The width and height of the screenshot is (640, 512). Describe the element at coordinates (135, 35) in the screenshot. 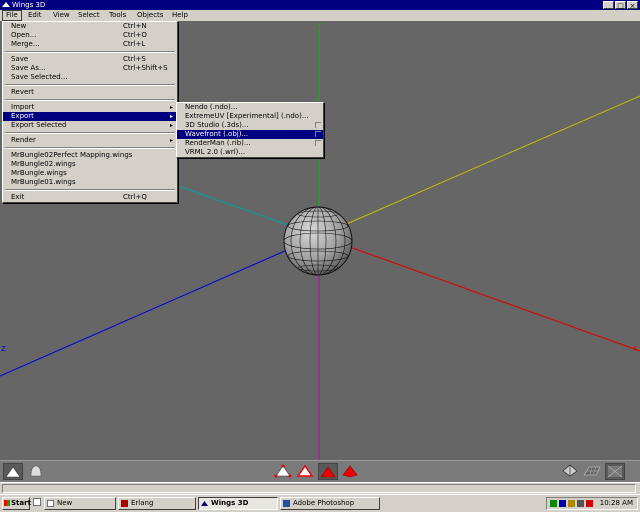

I see `menu-item-shortcut: Ctrl+O` at that location.